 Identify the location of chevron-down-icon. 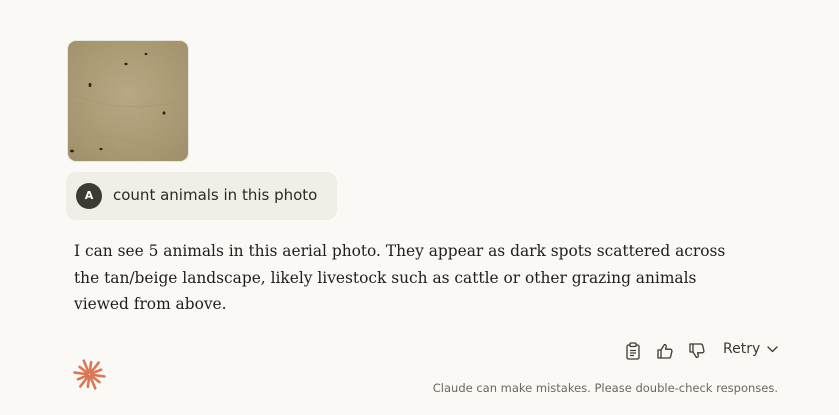
(772, 348).